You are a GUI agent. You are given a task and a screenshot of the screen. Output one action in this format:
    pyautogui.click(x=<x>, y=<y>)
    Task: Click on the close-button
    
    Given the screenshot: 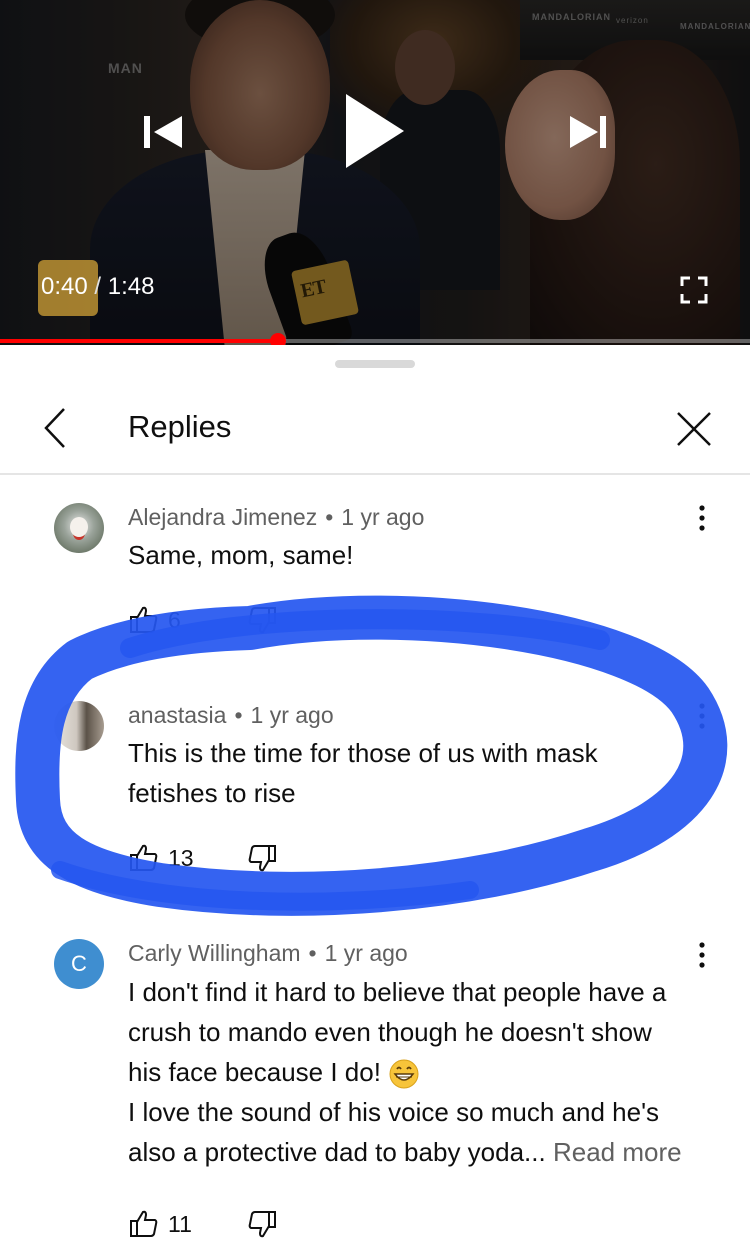 What is the action you would take?
    pyautogui.click(x=694, y=429)
    